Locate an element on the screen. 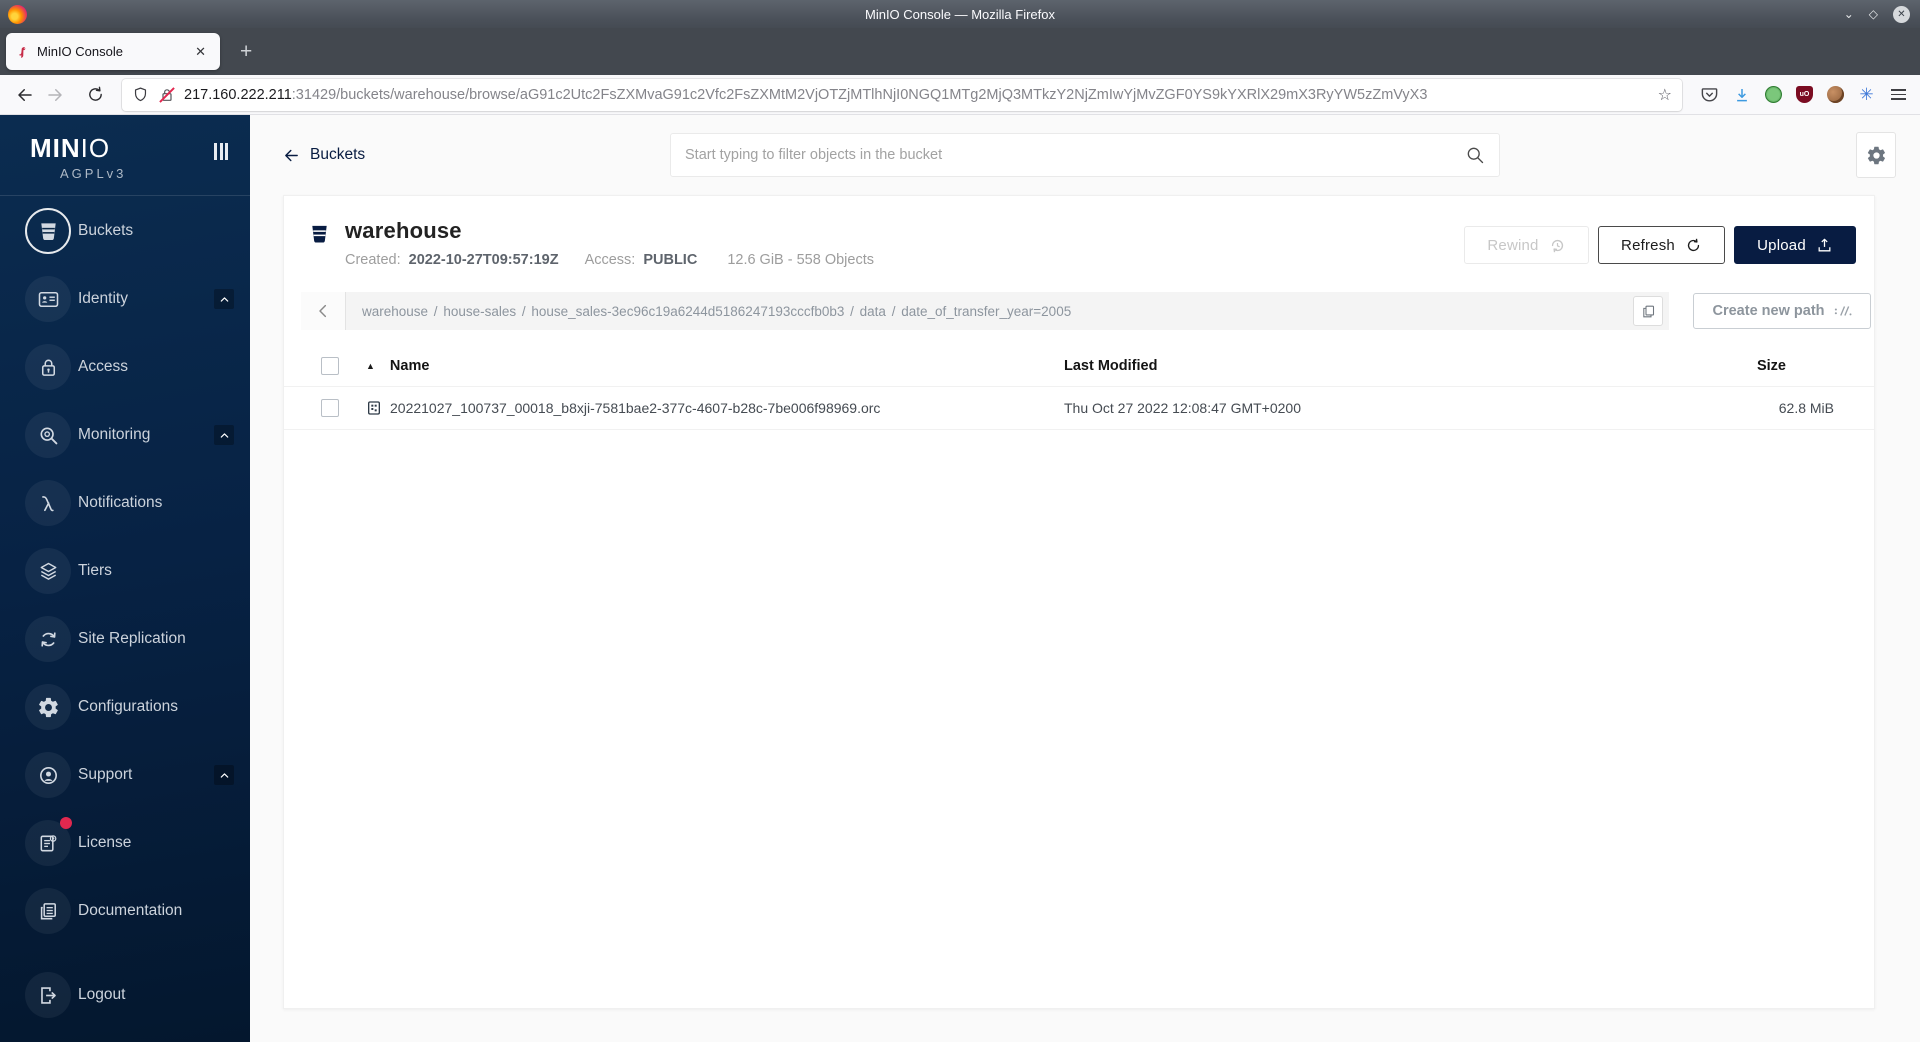  object-filter-input is located at coordinates (1075, 155).